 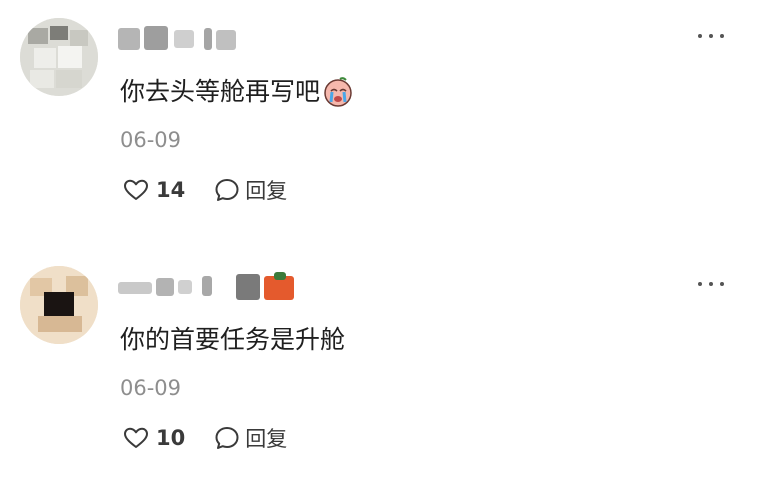 I want to click on comment-text: 你的首要任务是升舱, so click(x=232, y=340).